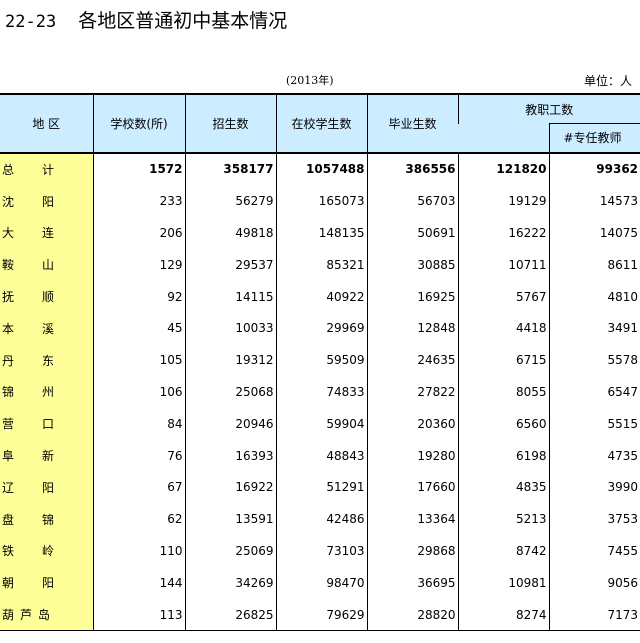 This screenshot has height=643, width=640. I want to click on header-students: 在校学生数, so click(321, 123).